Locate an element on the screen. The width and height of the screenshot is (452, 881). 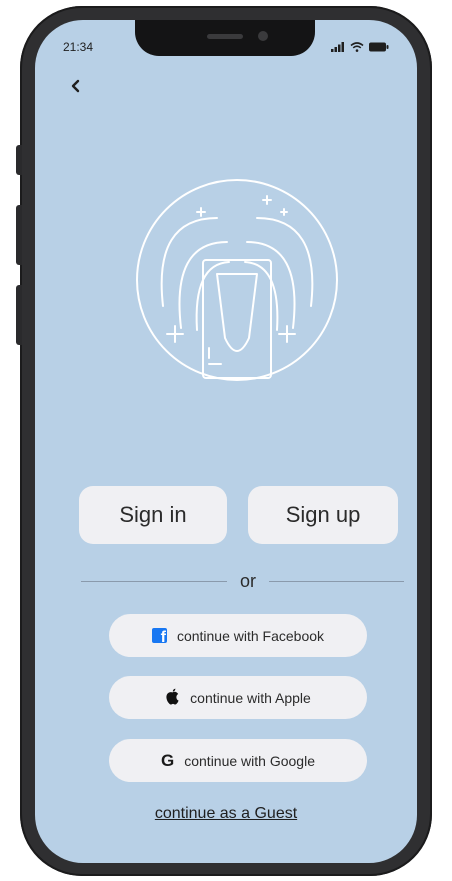
fountain-logo-icon is located at coordinates (237, 280).